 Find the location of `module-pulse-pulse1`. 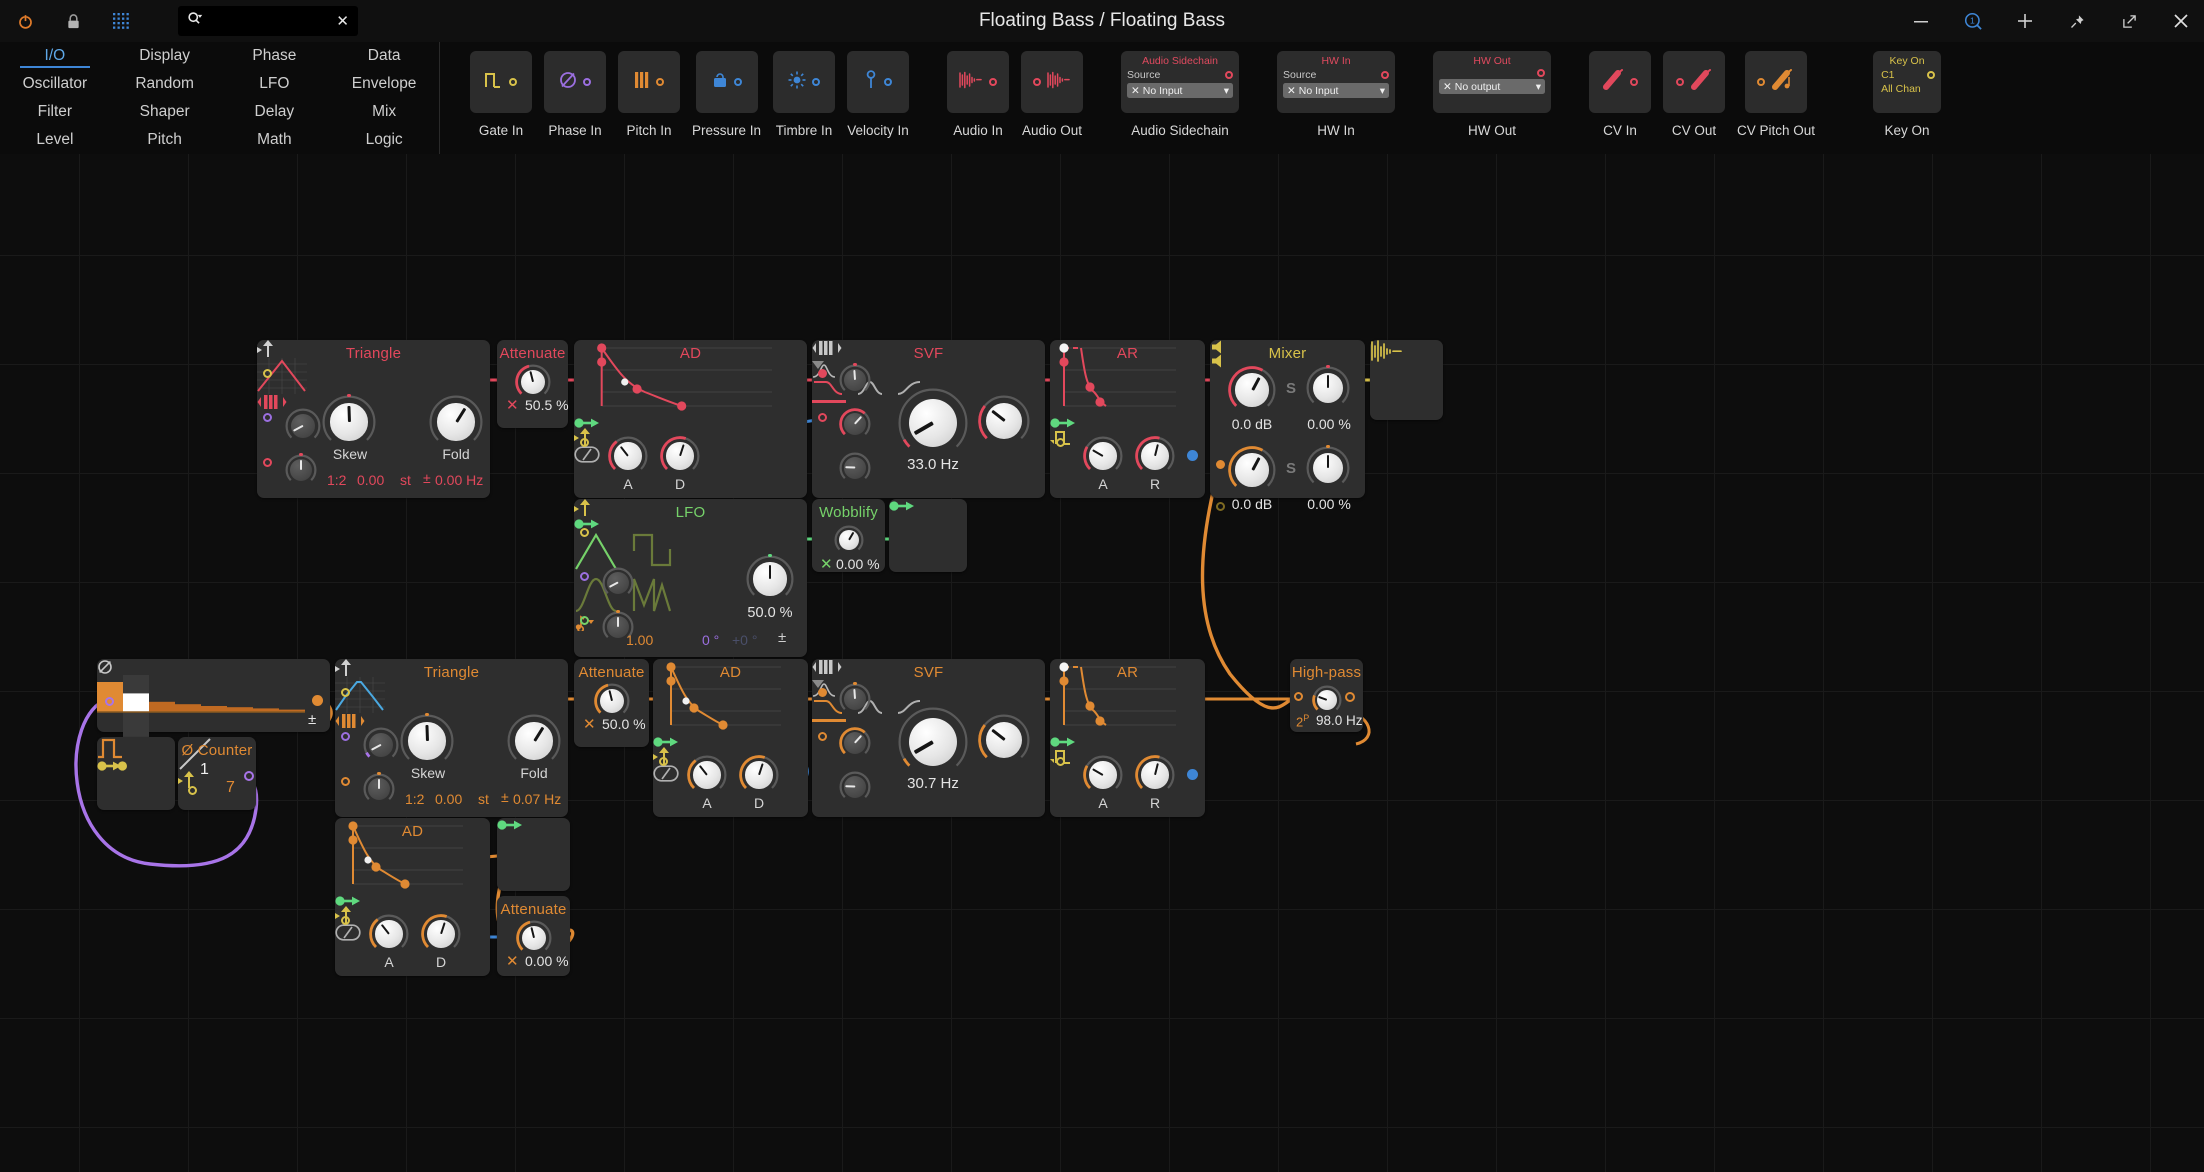

module-pulse-pulse1 is located at coordinates (136, 773).